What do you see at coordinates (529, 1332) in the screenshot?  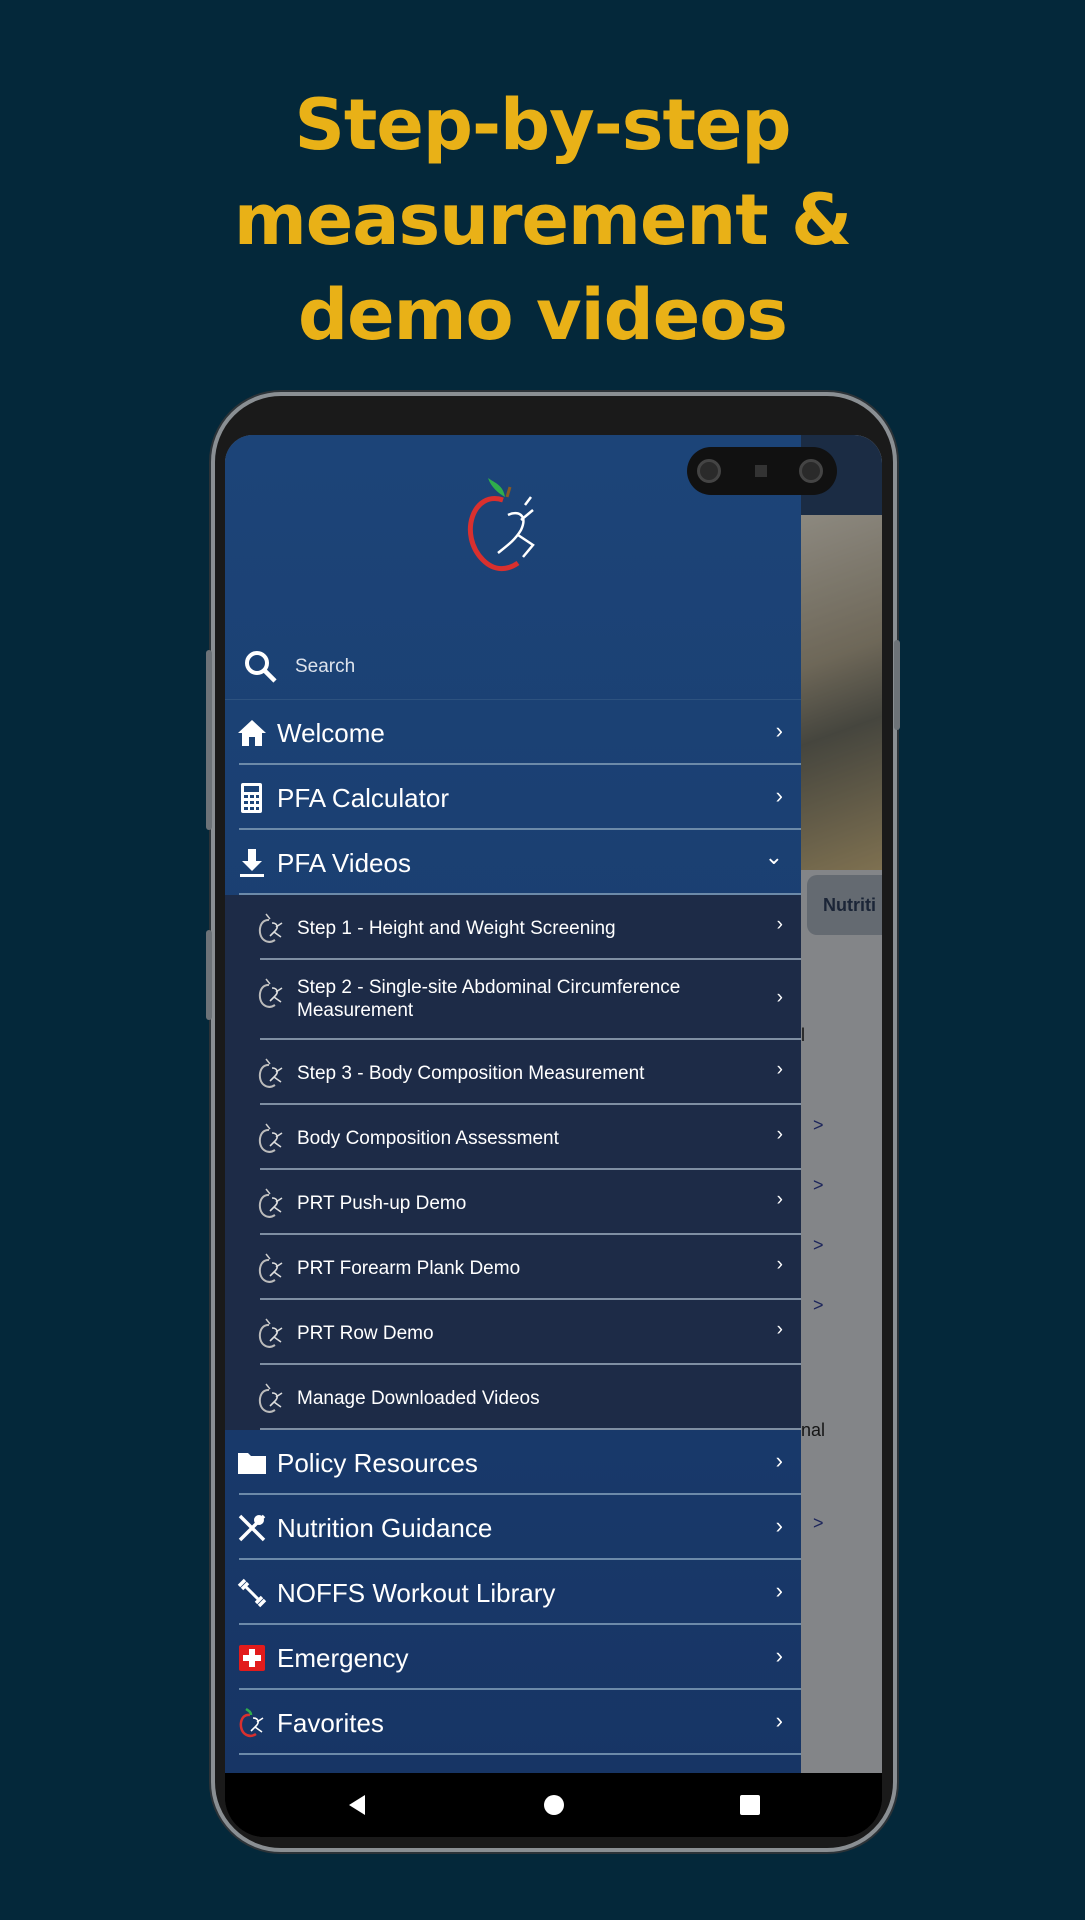 I see `submenu-item: PRT Row Demo ›` at bounding box center [529, 1332].